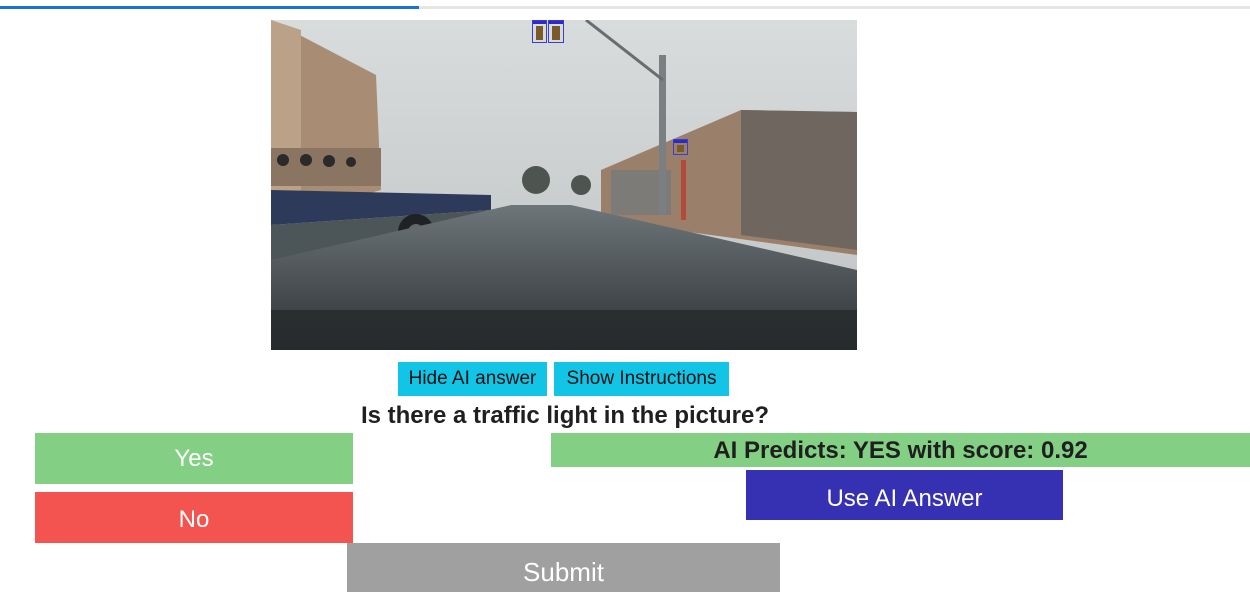 The image size is (1250, 601). I want to click on progress-bar, so click(625, 7).